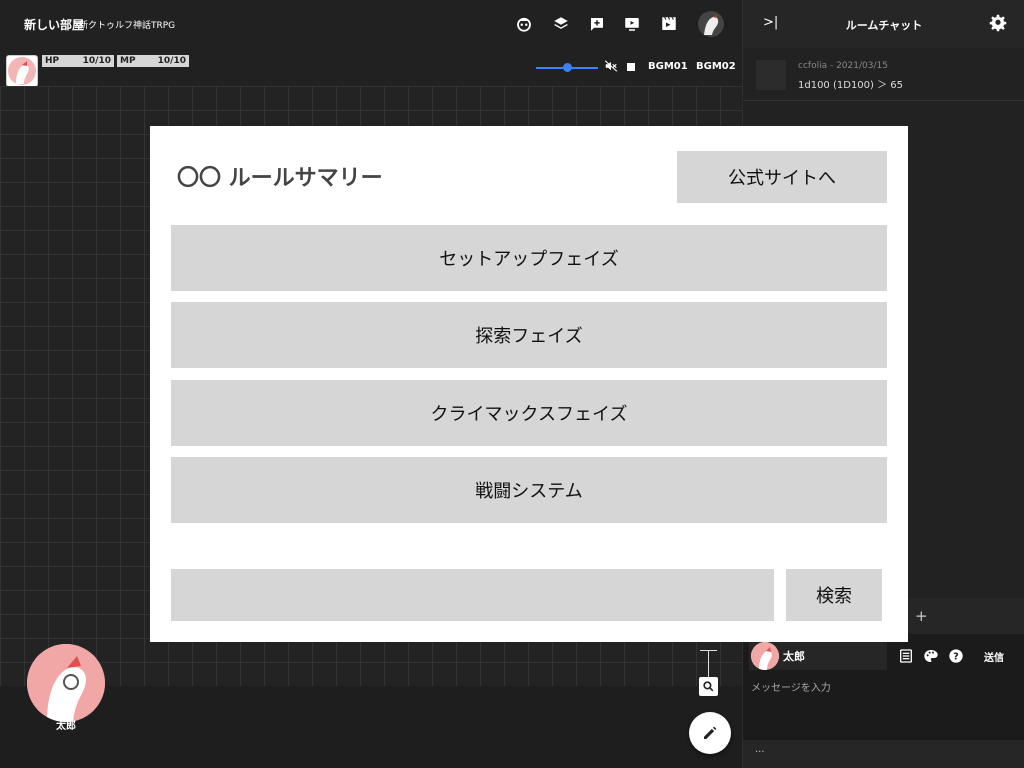 This screenshot has width=1024, height=768. Describe the element at coordinates (669, 24) in the screenshot. I see `scene-icon` at that location.